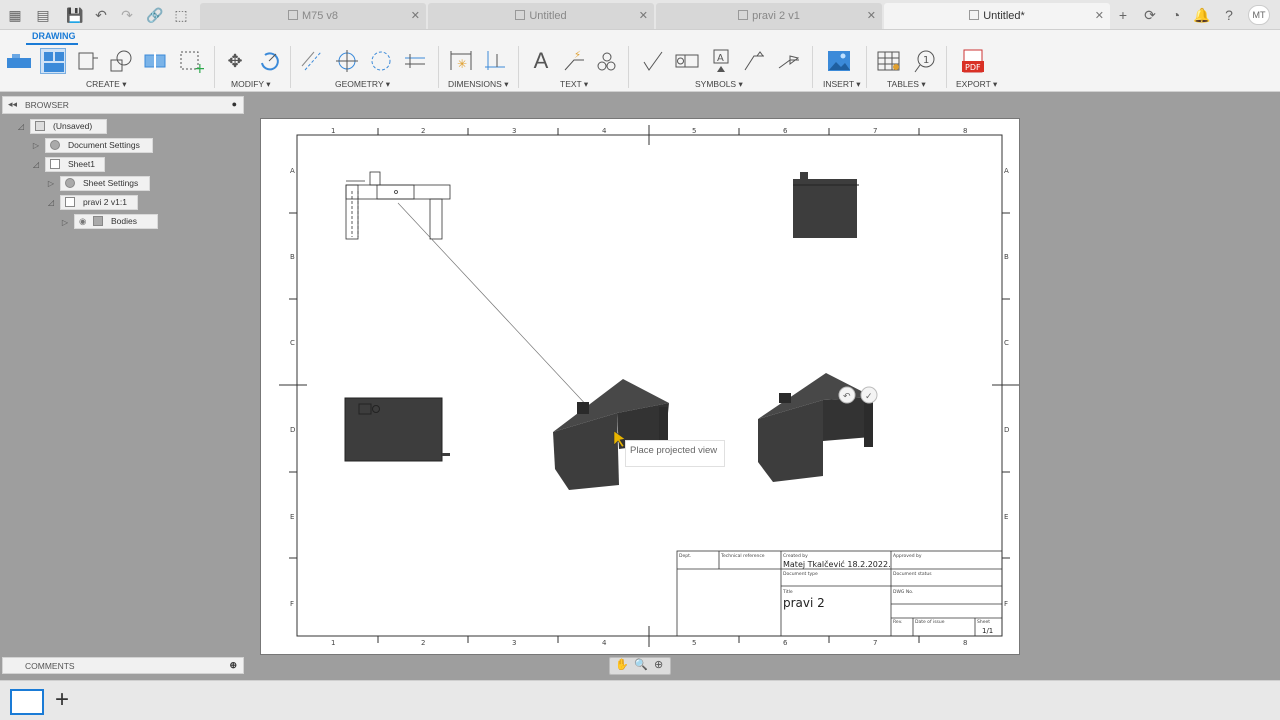  I want to click on zone-row-d-right: D, so click(1006, 430).